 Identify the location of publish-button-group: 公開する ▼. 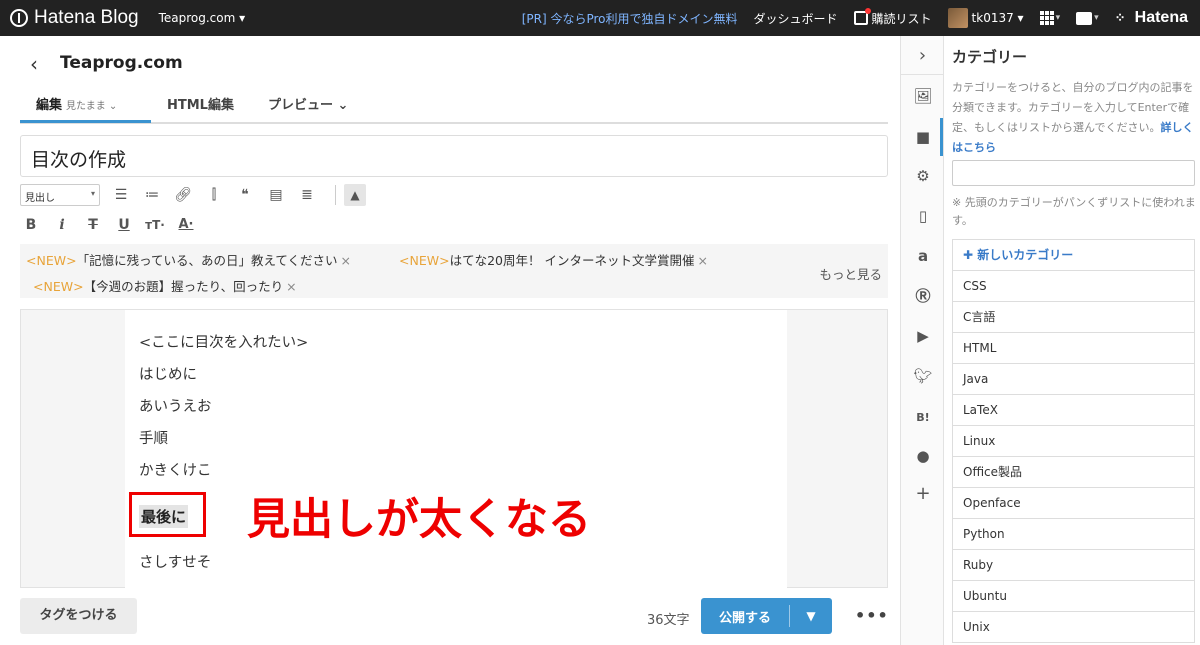
(766, 616).